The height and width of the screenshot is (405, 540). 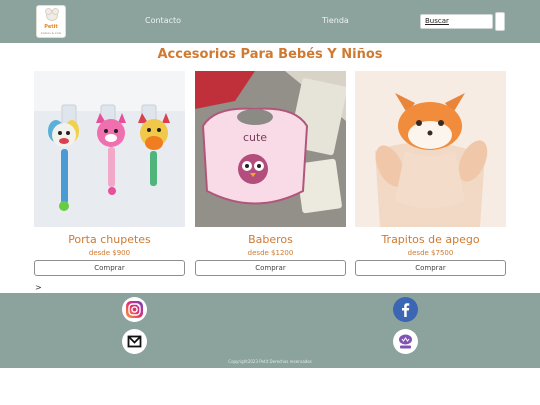 I want to click on bibs-image: cute, so click(x=270, y=149).